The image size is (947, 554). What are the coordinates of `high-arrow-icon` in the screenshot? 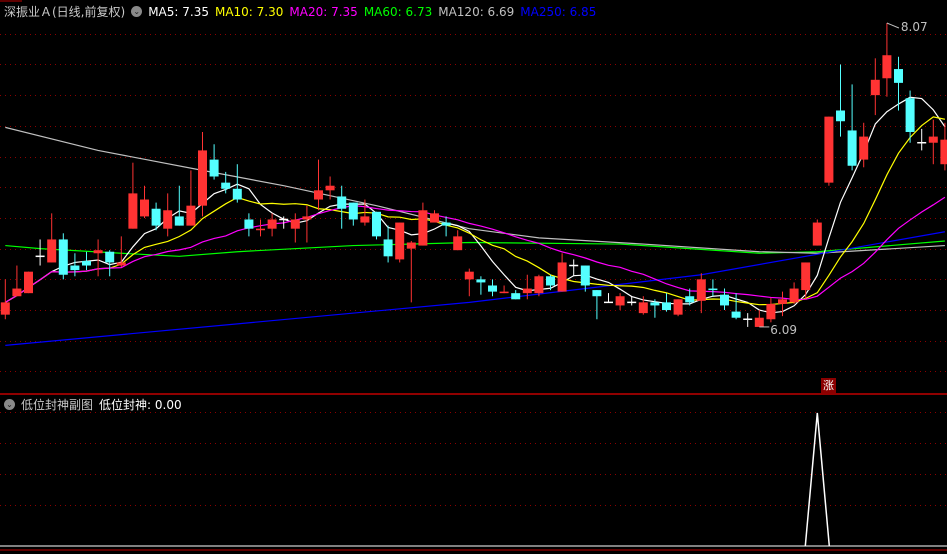 It's located at (893, 25).